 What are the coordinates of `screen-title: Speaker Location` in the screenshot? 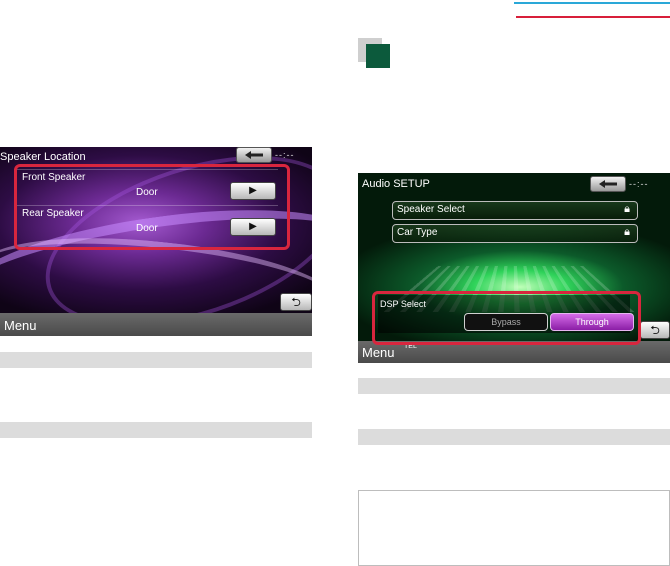 It's located at (43, 157).